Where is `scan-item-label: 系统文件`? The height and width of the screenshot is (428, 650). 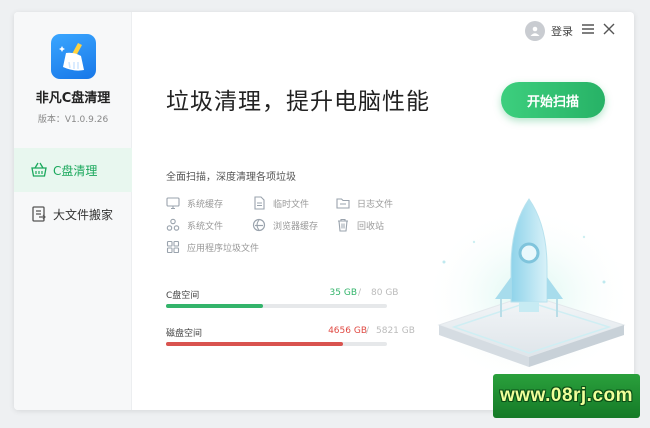 scan-item-label: 系统文件 is located at coordinates (205, 226).